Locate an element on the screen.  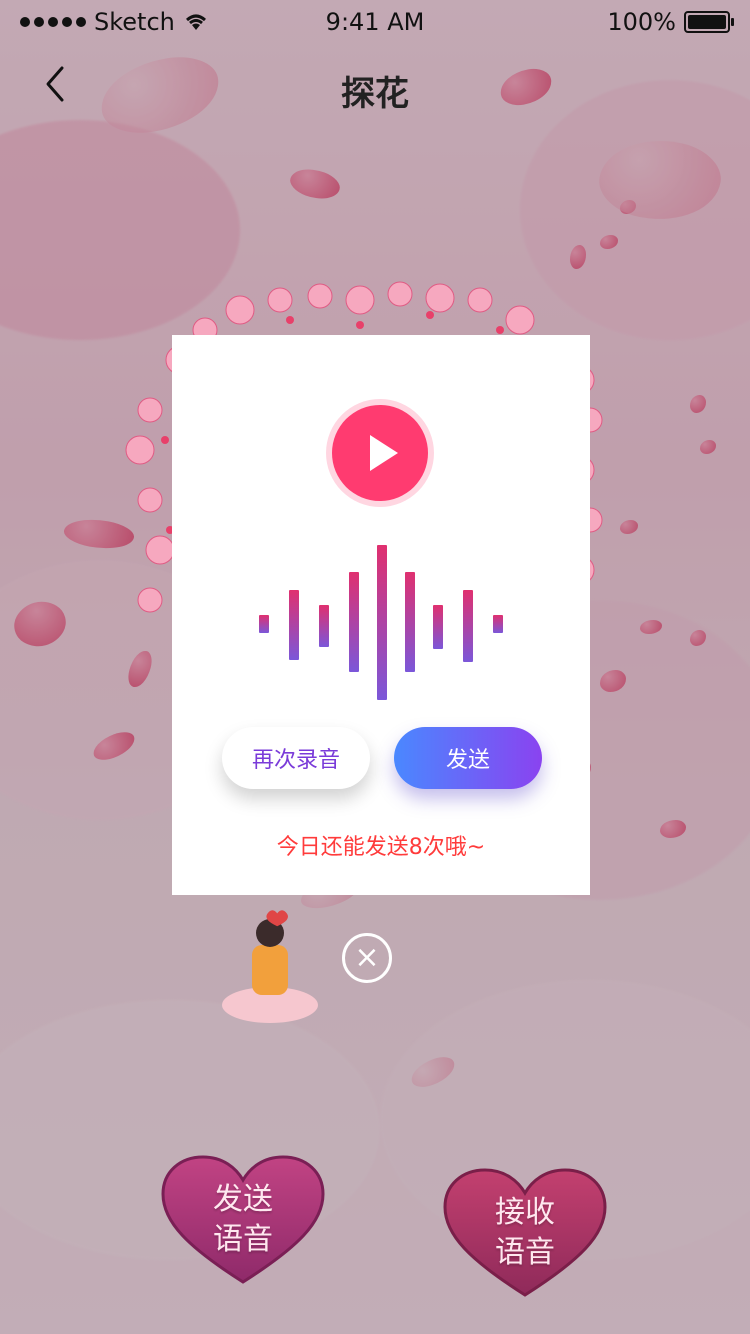
battery-percent: 100% is located at coordinates (641, 22).